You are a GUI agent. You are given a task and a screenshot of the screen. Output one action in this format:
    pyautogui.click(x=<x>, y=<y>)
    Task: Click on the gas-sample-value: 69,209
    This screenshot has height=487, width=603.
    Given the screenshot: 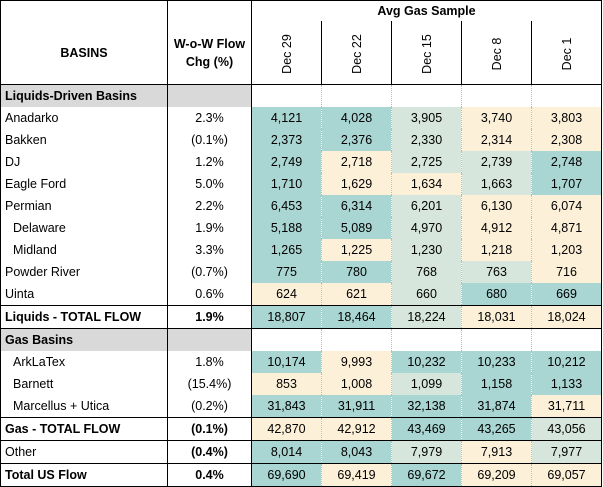 What is the action you would take?
    pyautogui.click(x=496, y=475)
    